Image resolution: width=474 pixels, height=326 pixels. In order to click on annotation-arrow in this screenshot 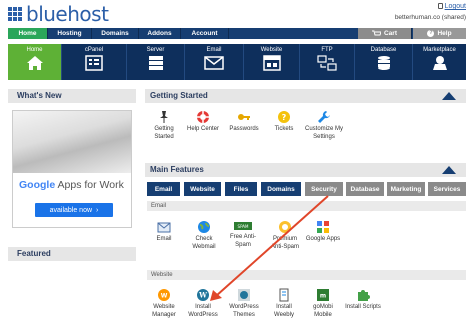, I will do `click(269, 248)`.